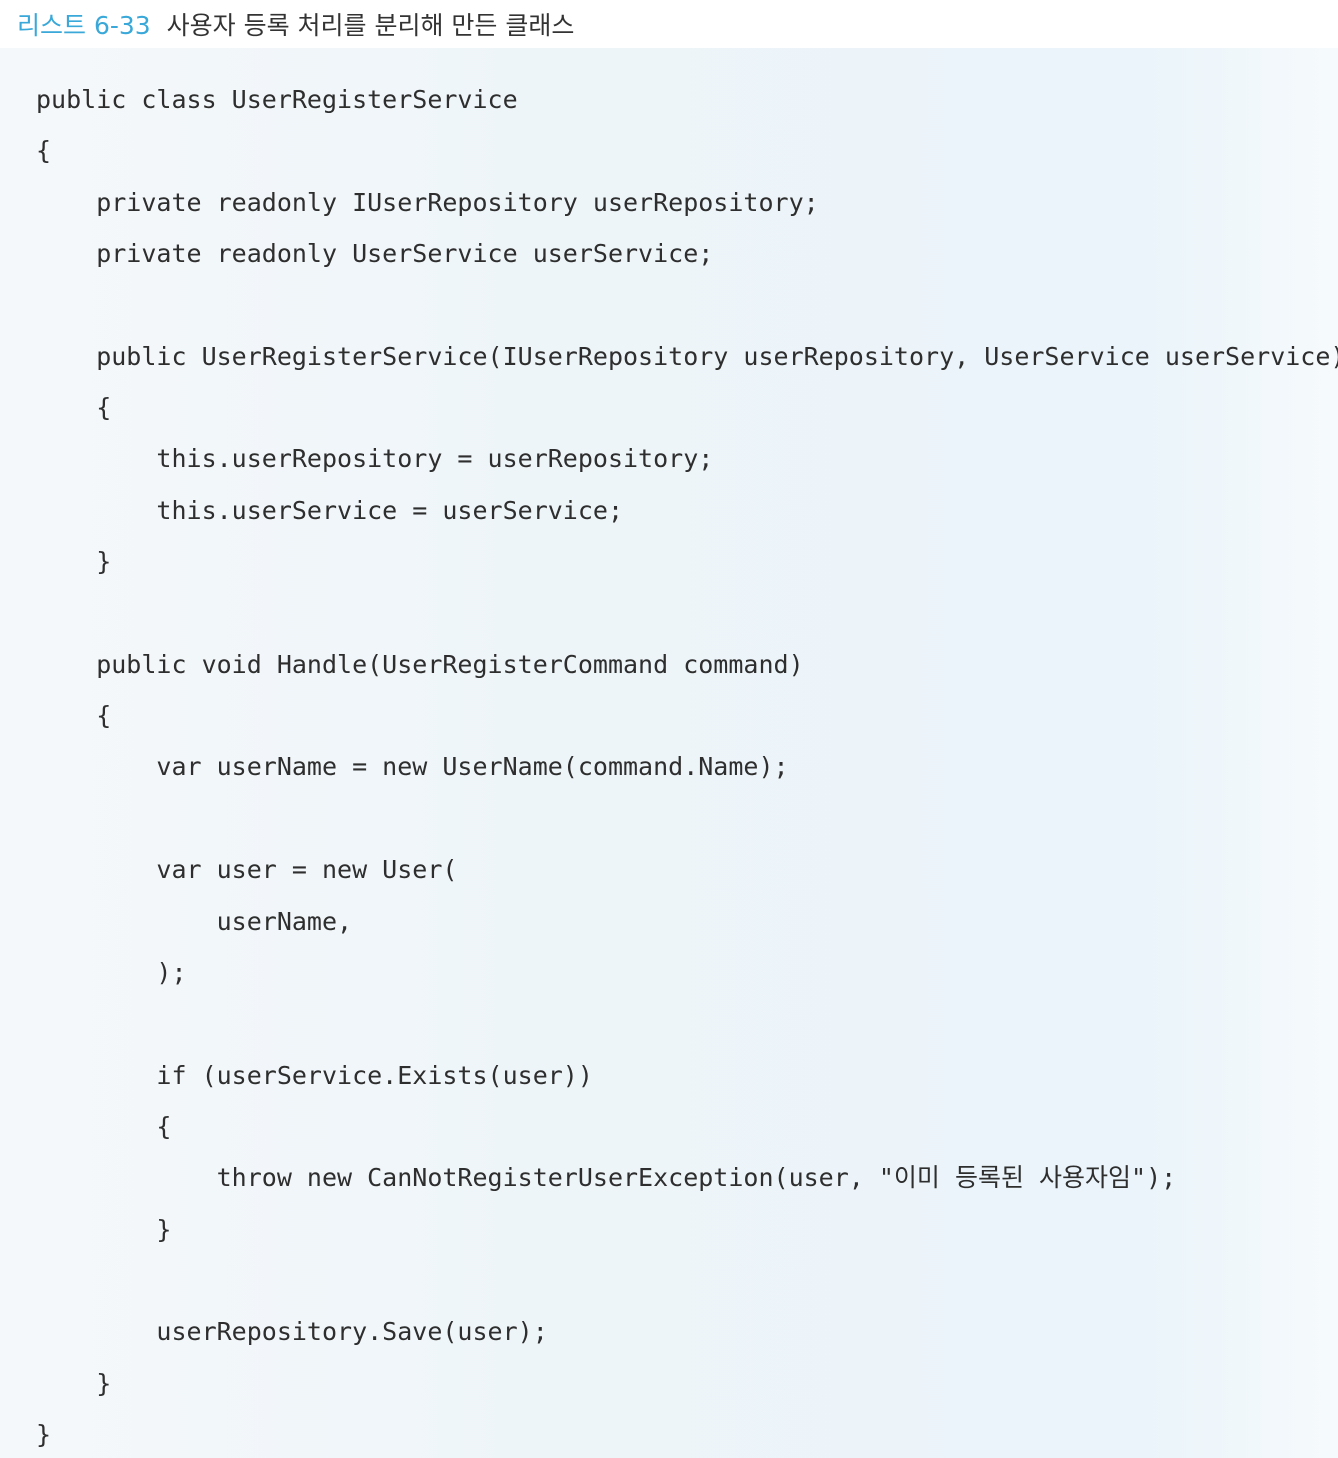 The image size is (1338, 1458). I want to click on listing-number: 리스트 6-33, so click(84, 25).